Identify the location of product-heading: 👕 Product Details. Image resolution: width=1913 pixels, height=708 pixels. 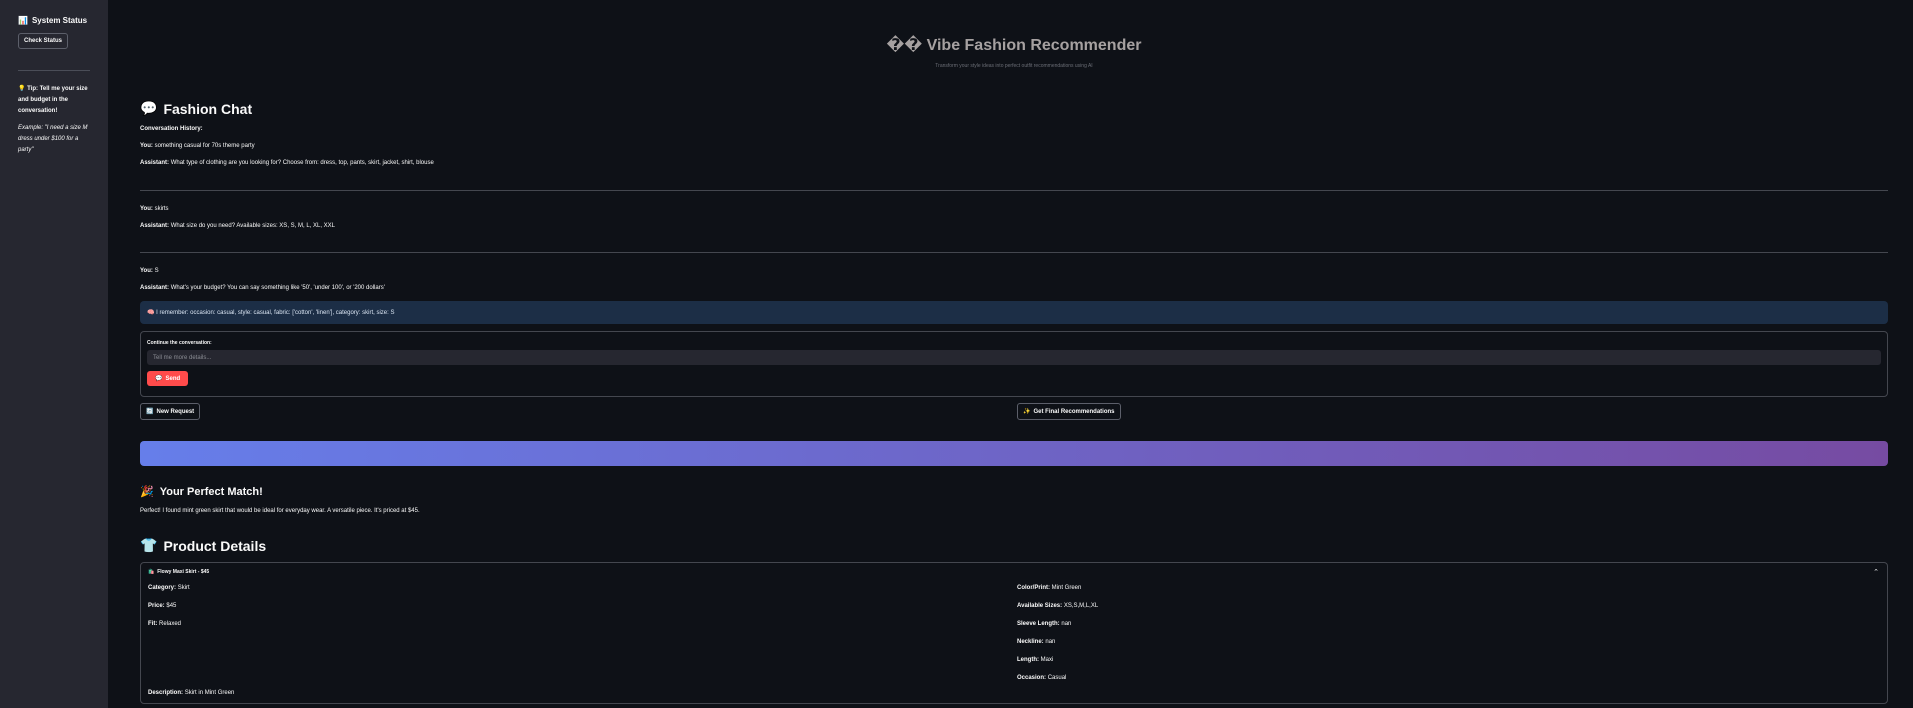
(203, 545).